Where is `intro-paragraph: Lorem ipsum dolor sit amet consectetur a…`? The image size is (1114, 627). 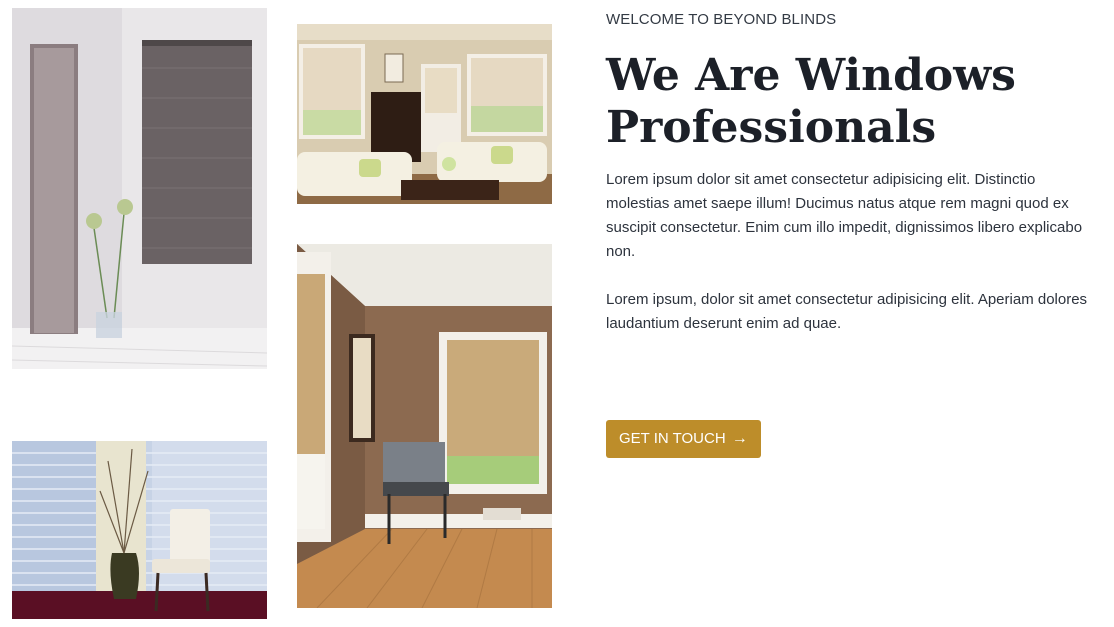
intro-paragraph: Lorem ipsum dolor sit amet consectetur a… is located at coordinates (844, 215).